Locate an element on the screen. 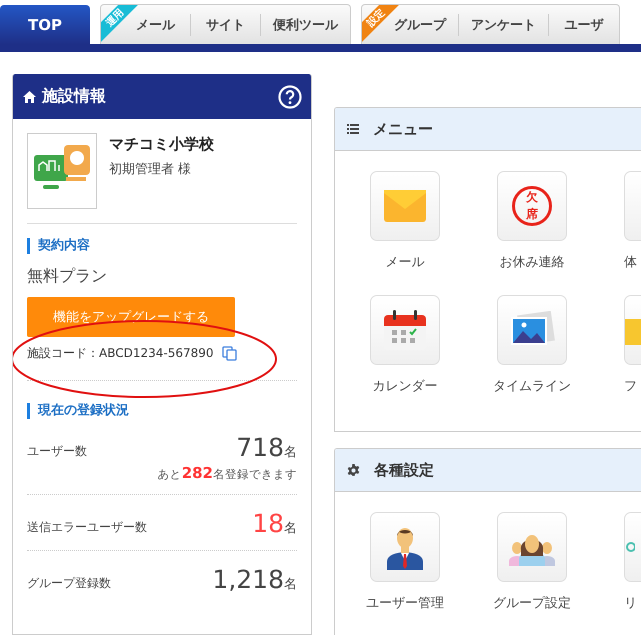  menu-label: リ is located at coordinates (632, 603).